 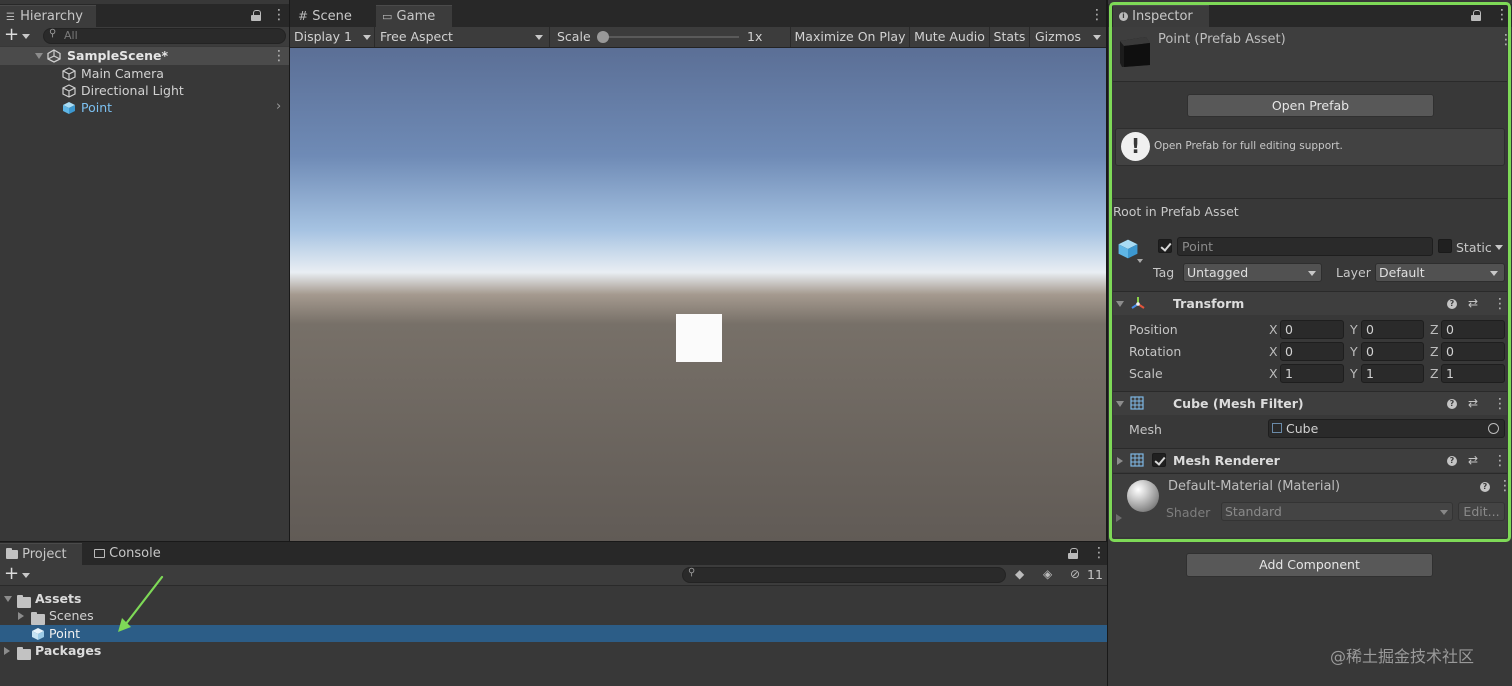 I want to click on object-picker-icon, so click(x=1493, y=428).